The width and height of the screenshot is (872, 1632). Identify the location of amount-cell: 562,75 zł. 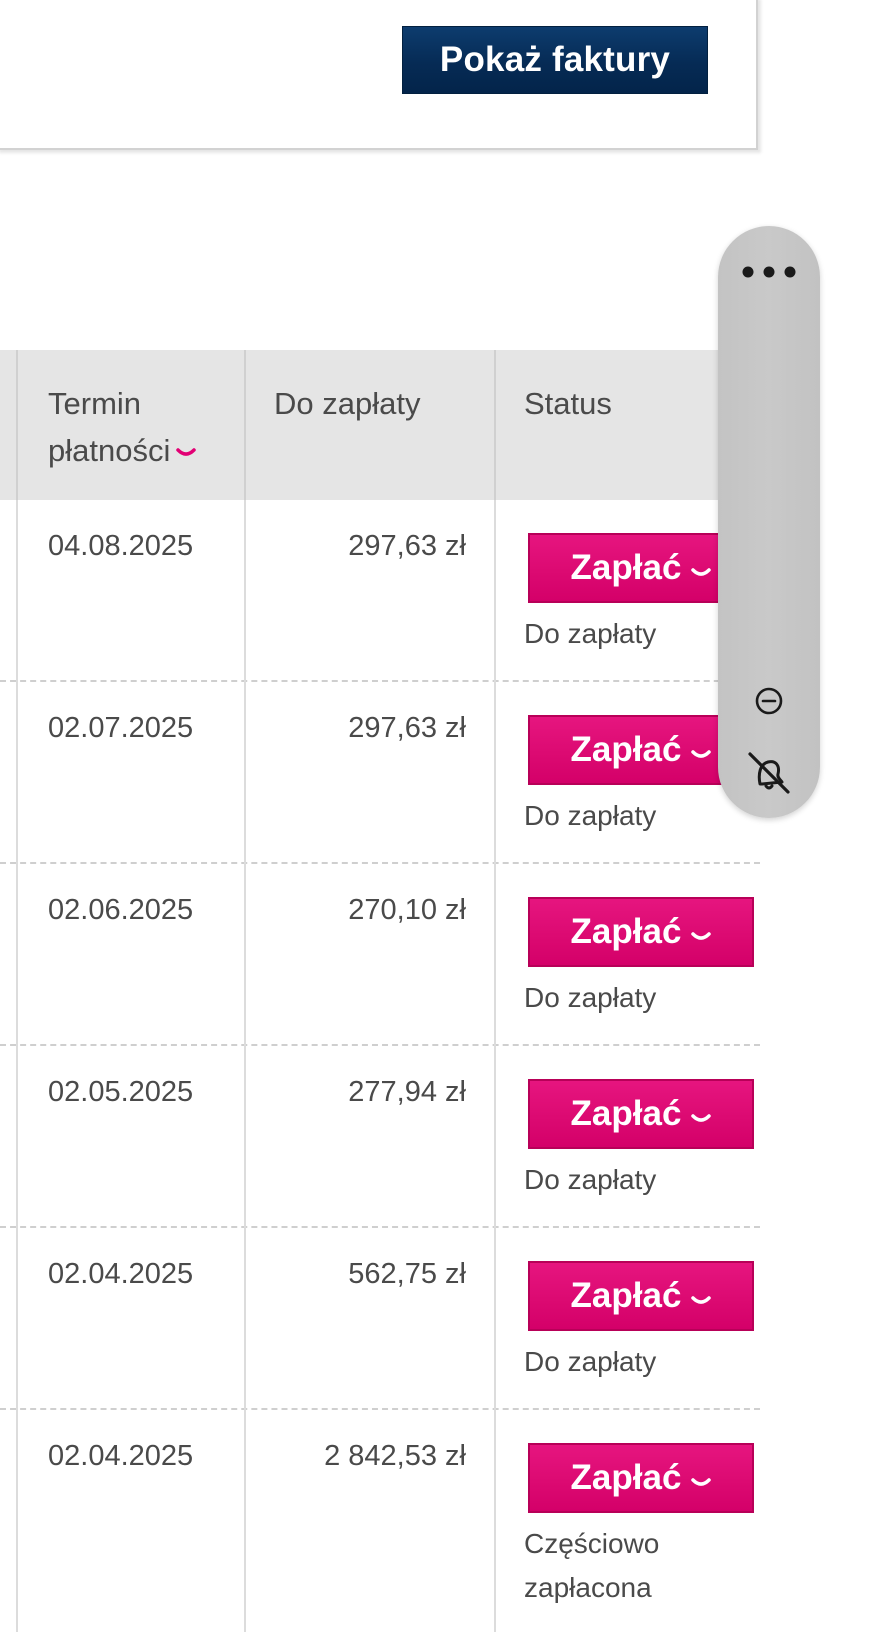
(407, 1274).